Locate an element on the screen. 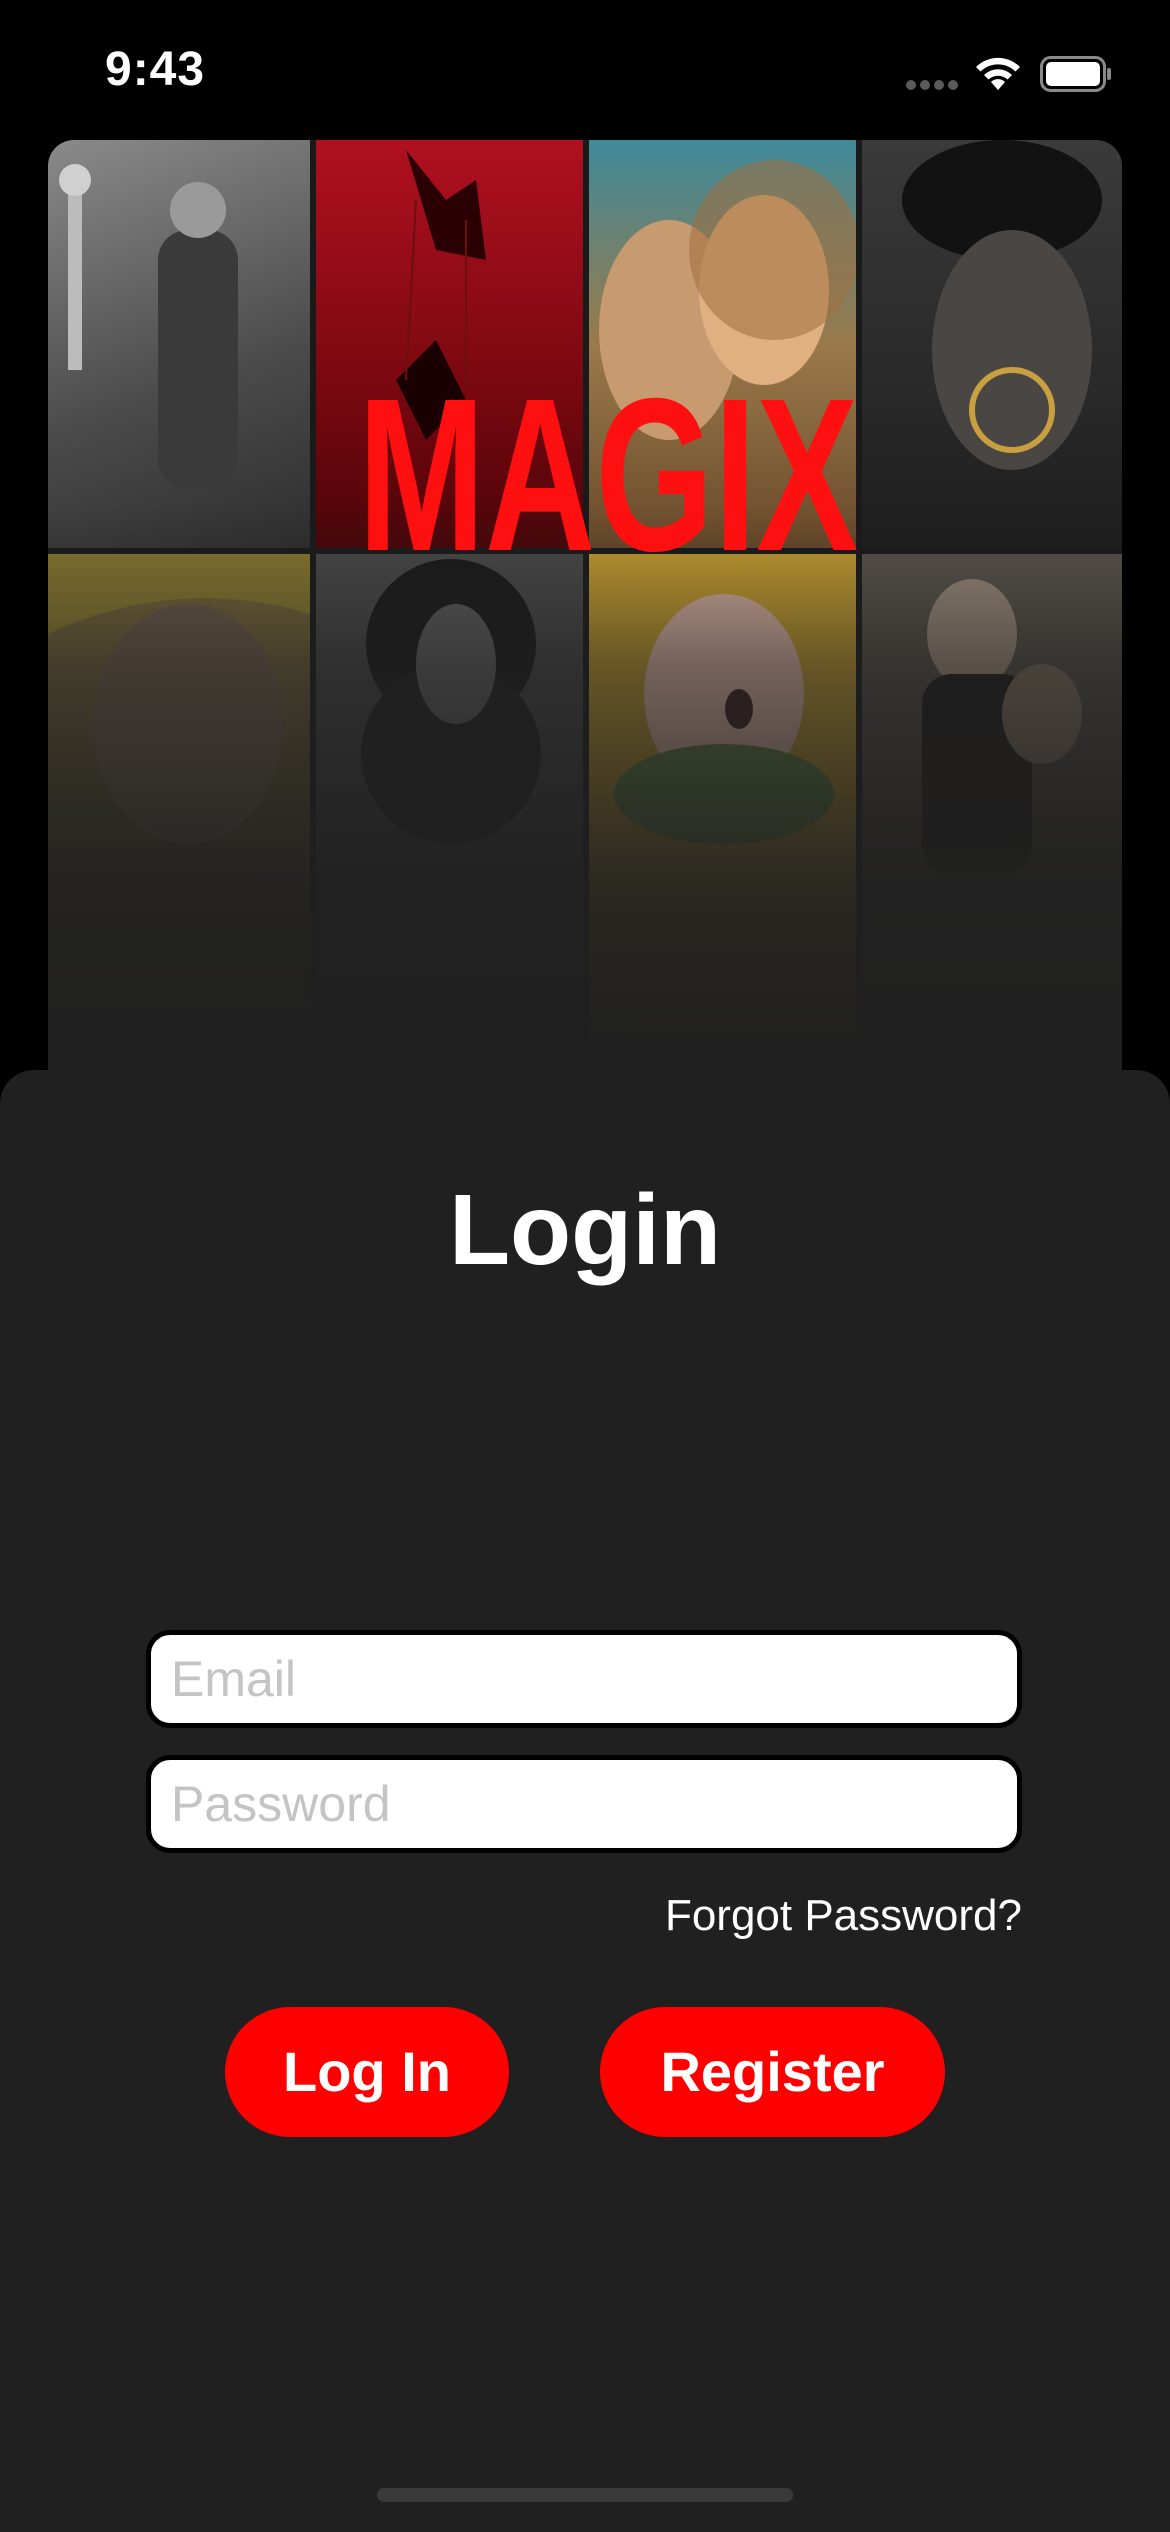 This screenshot has height=2532, width=1170. magix-logo: MAGIX is located at coordinates (608, 470).